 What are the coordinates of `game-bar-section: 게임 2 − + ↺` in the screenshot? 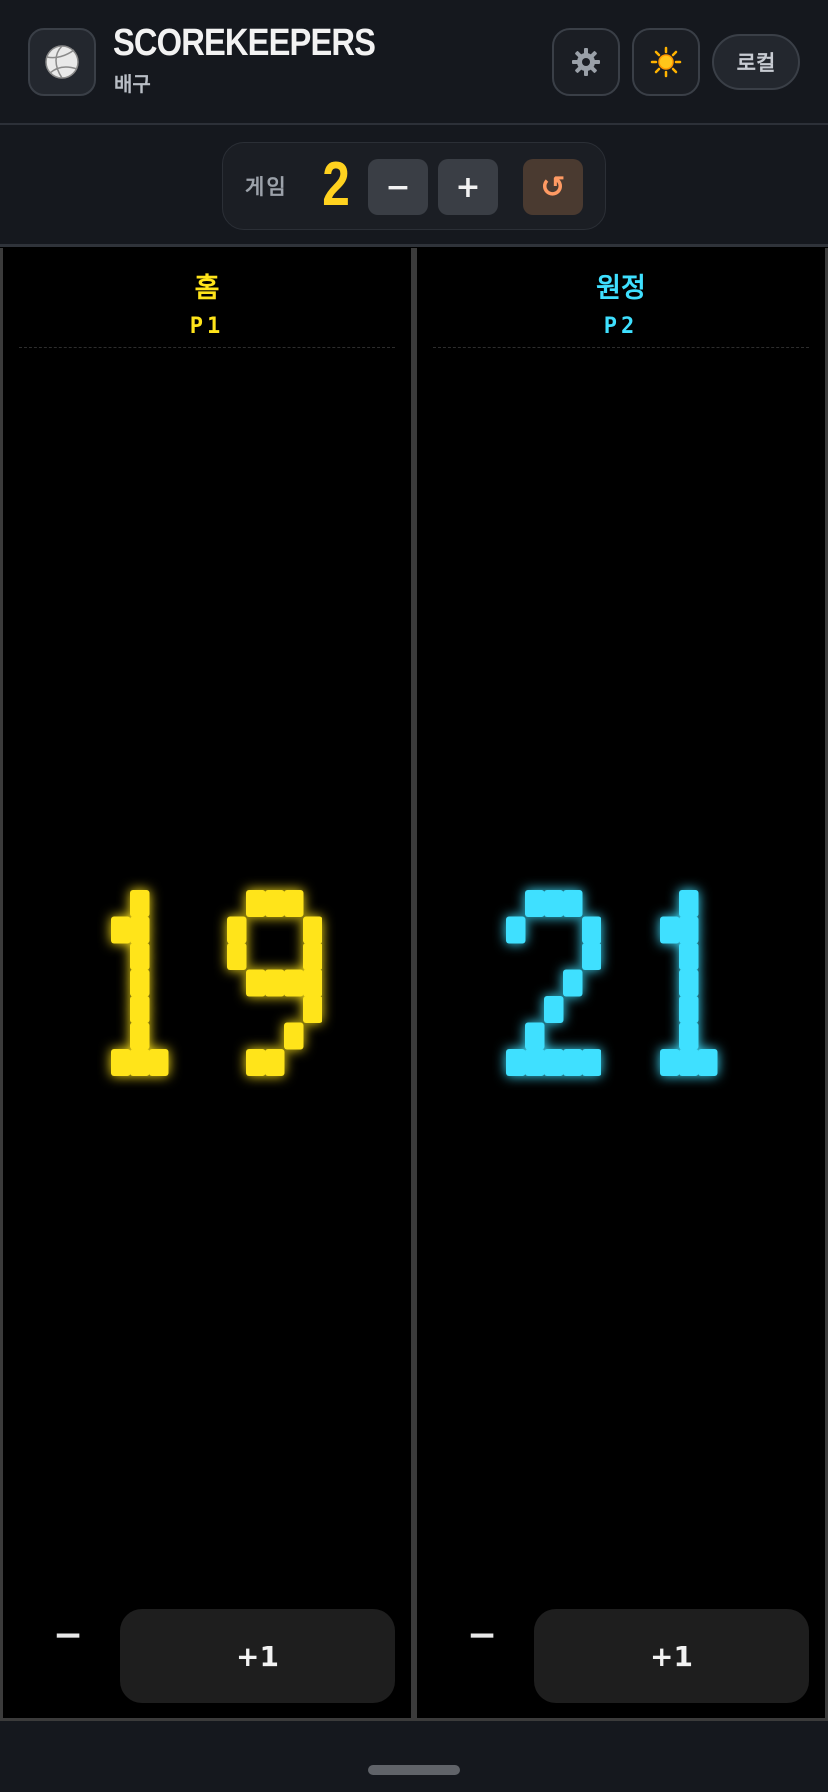 It's located at (414, 186).